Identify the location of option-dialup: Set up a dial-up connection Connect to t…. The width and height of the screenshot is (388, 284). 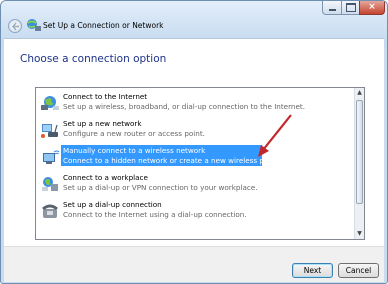
(196, 211).